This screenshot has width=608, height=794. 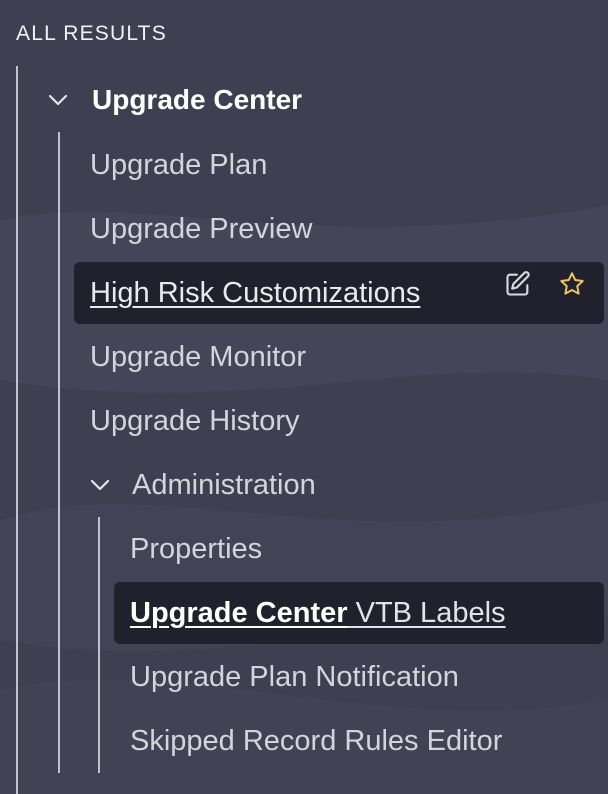 What do you see at coordinates (545, 284) in the screenshot?
I see `item-actions` at bounding box center [545, 284].